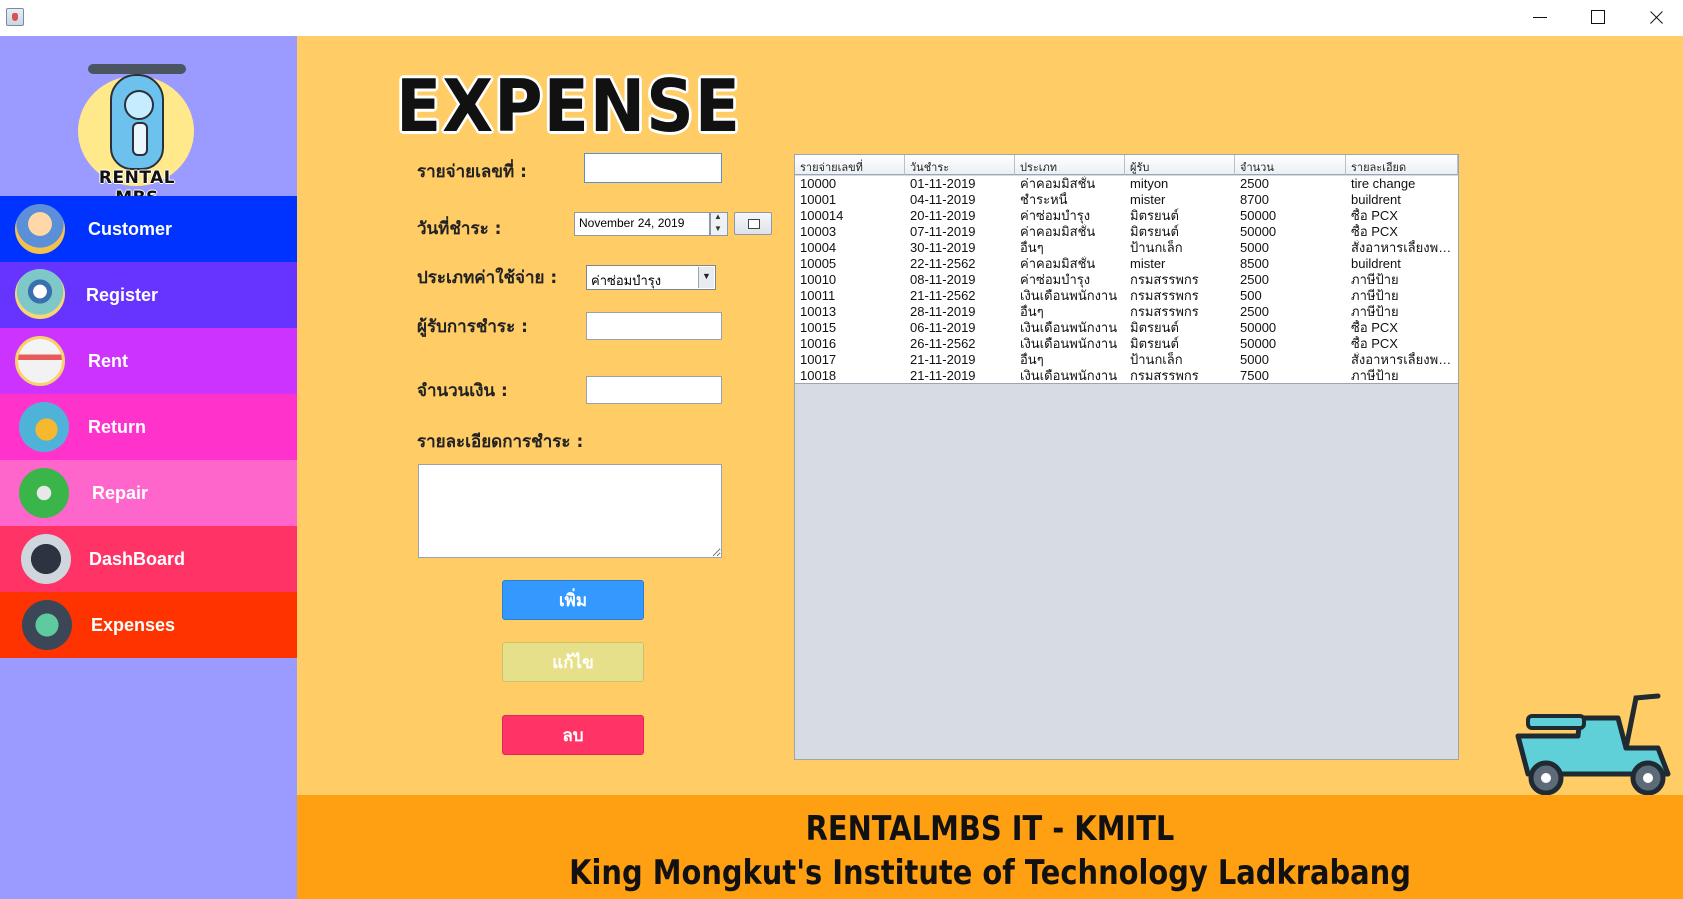 This screenshot has width=1683, height=899. What do you see at coordinates (706, 277) in the screenshot?
I see `chevron-down-icon` at bounding box center [706, 277].